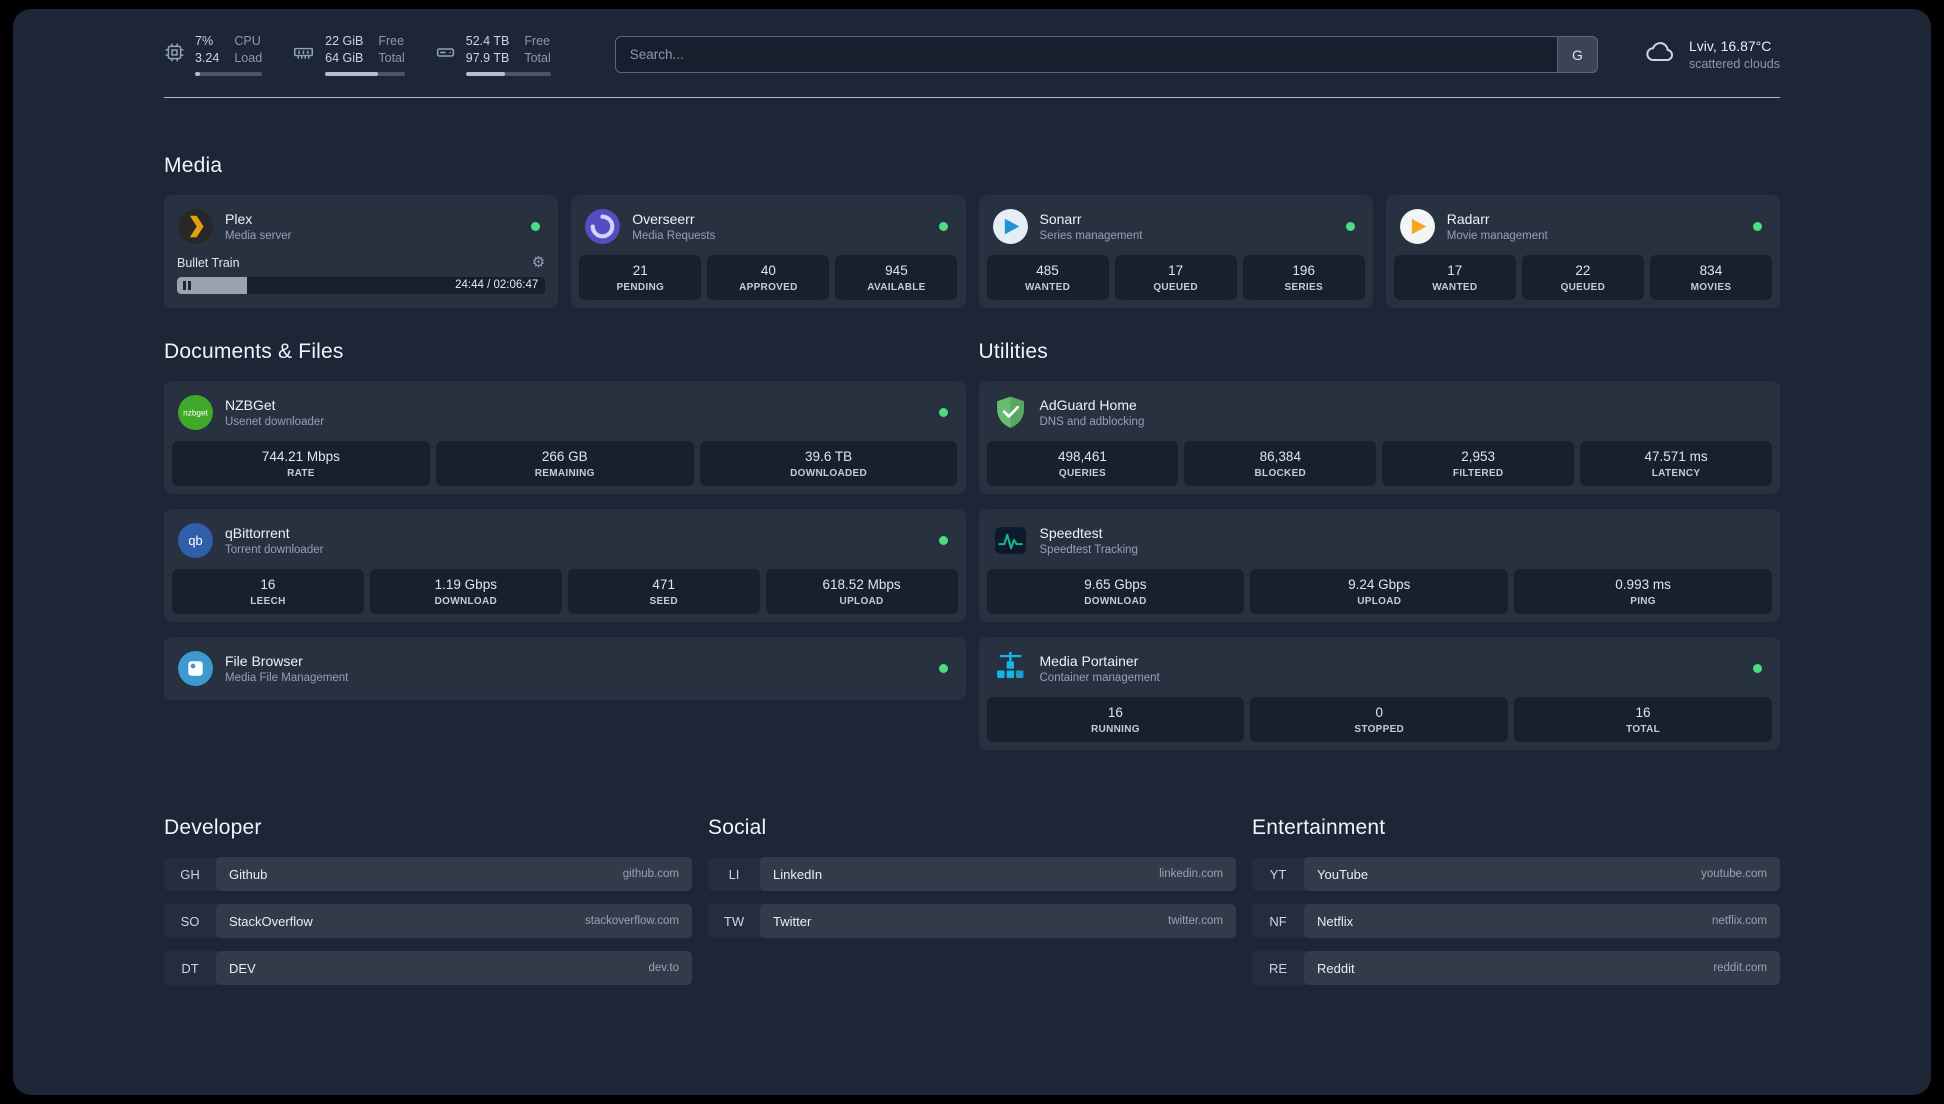 The width and height of the screenshot is (1944, 1104). What do you see at coordinates (428, 921) in the screenshot?
I see `bookmark-stackoverflow: SO StackOverflow stackoverflow.com` at bounding box center [428, 921].